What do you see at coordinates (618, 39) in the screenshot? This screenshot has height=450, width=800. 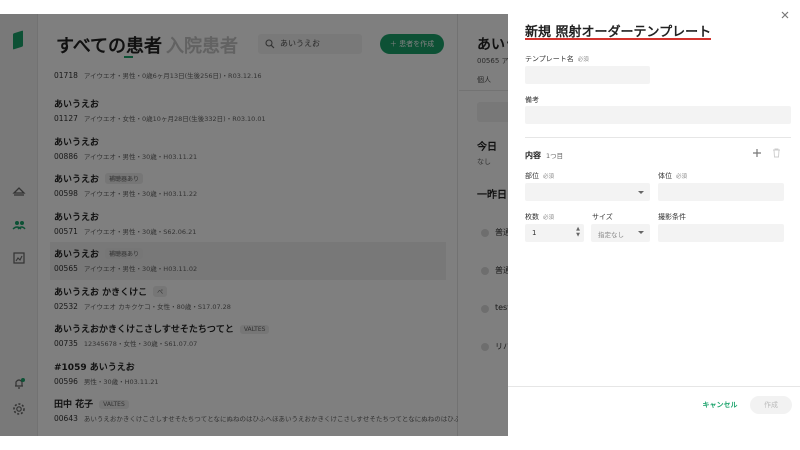 I see `title-underline` at bounding box center [618, 39].